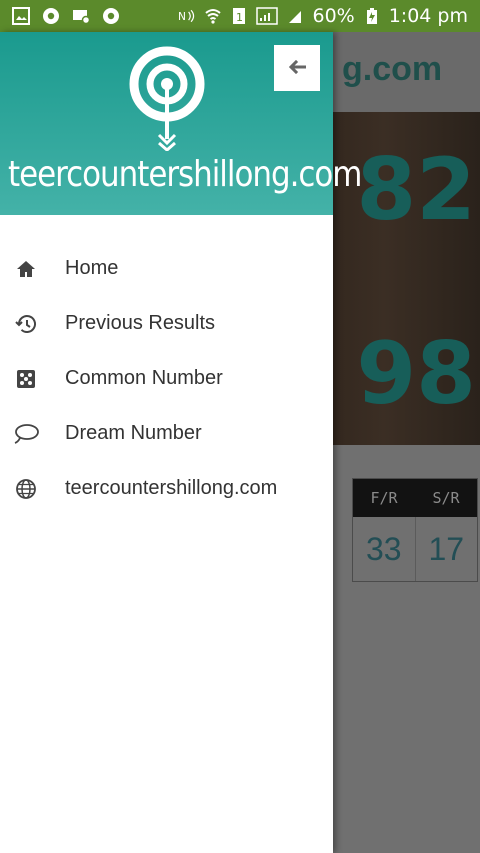 Image resolution: width=480 pixels, height=853 pixels. I want to click on results-value-fr: 33, so click(384, 549).